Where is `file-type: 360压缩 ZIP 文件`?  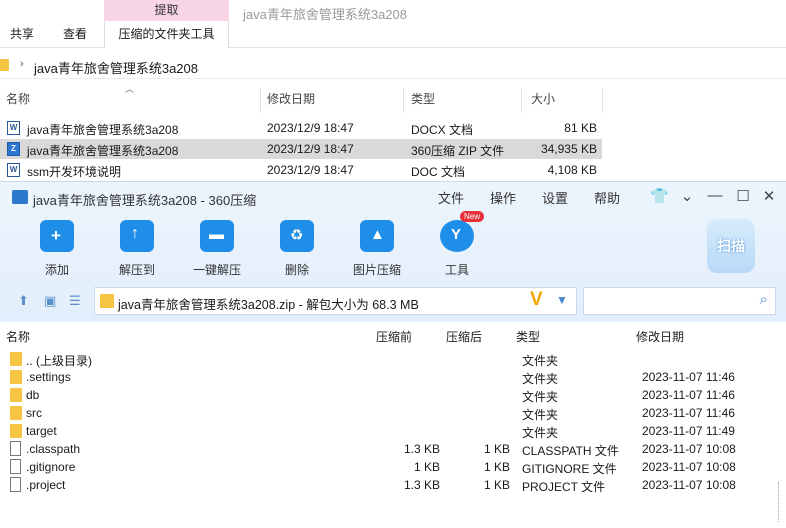
file-type: 360压缩 ZIP 文件 is located at coordinates (458, 151).